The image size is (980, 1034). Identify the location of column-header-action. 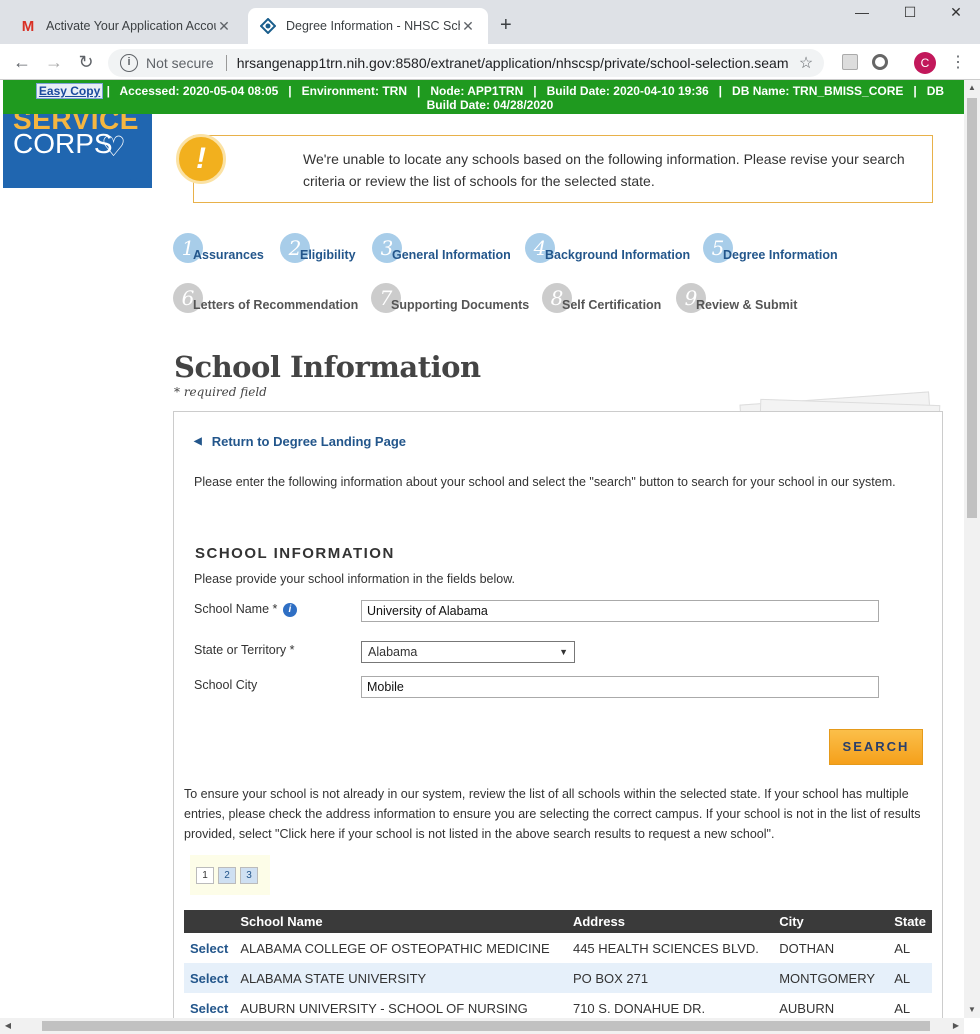
(209, 921).